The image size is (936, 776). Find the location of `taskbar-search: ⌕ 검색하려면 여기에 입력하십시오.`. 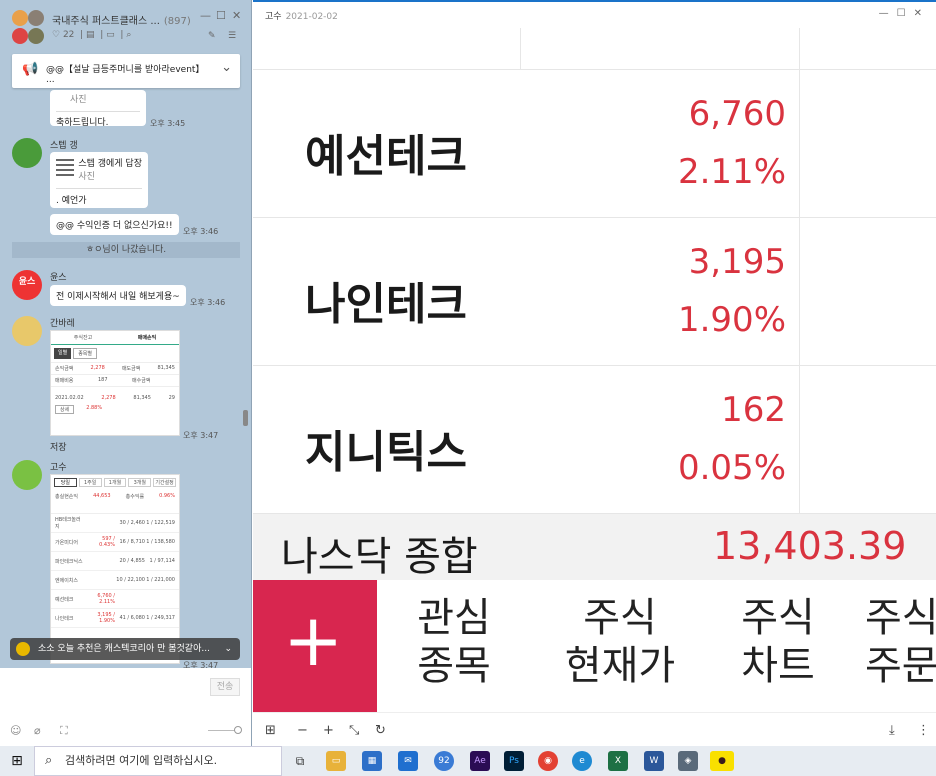

taskbar-search: ⌕ 검색하려면 여기에 입력하십시오. is located at coordinates (158, 761).